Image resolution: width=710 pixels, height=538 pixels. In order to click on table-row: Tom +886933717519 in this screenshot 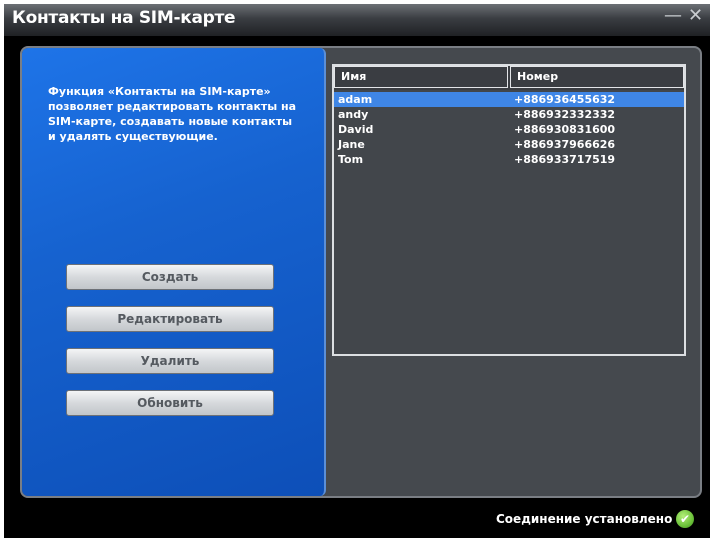, I will do `click(509, 159)`.